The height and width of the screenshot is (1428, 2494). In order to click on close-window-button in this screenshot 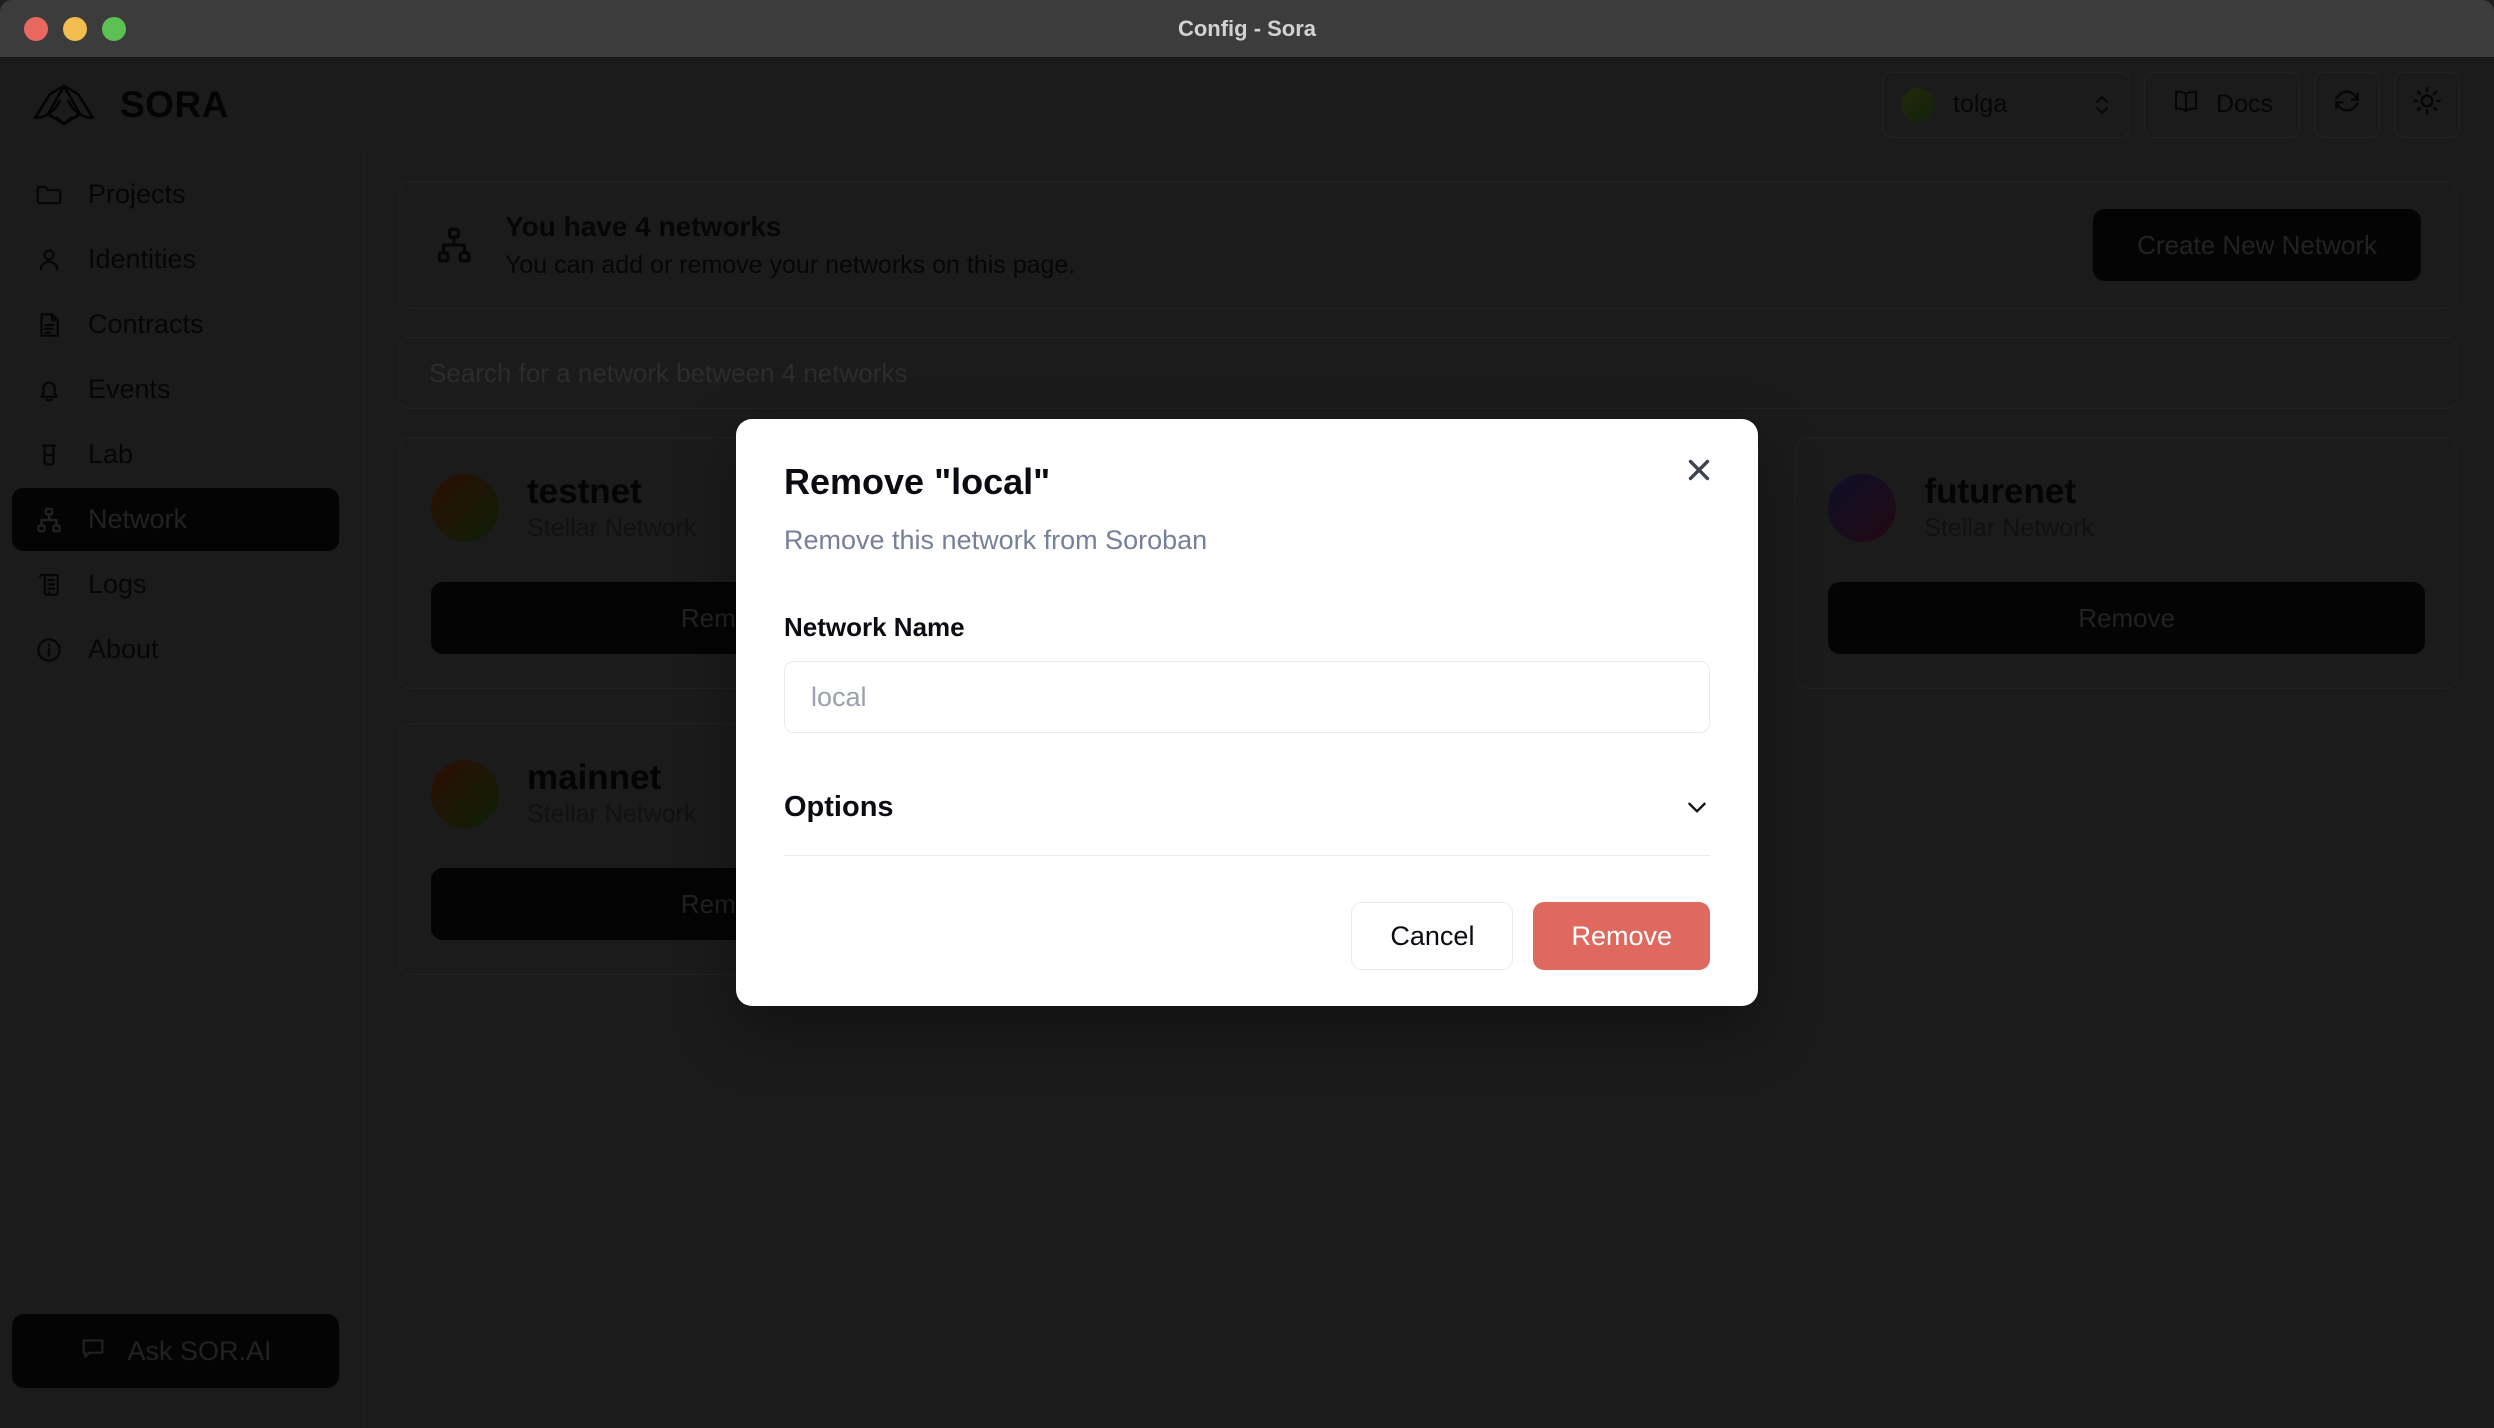, I will do `click(36, 28)`.